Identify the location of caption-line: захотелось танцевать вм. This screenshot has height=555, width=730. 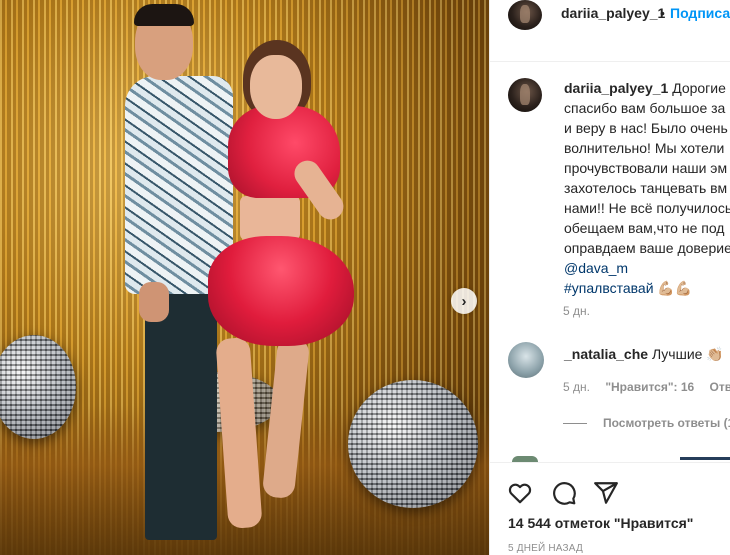
(646, 188).